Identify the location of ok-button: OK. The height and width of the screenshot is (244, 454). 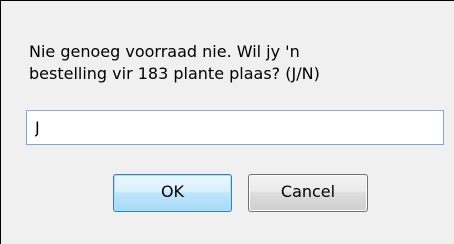
(172, 193).